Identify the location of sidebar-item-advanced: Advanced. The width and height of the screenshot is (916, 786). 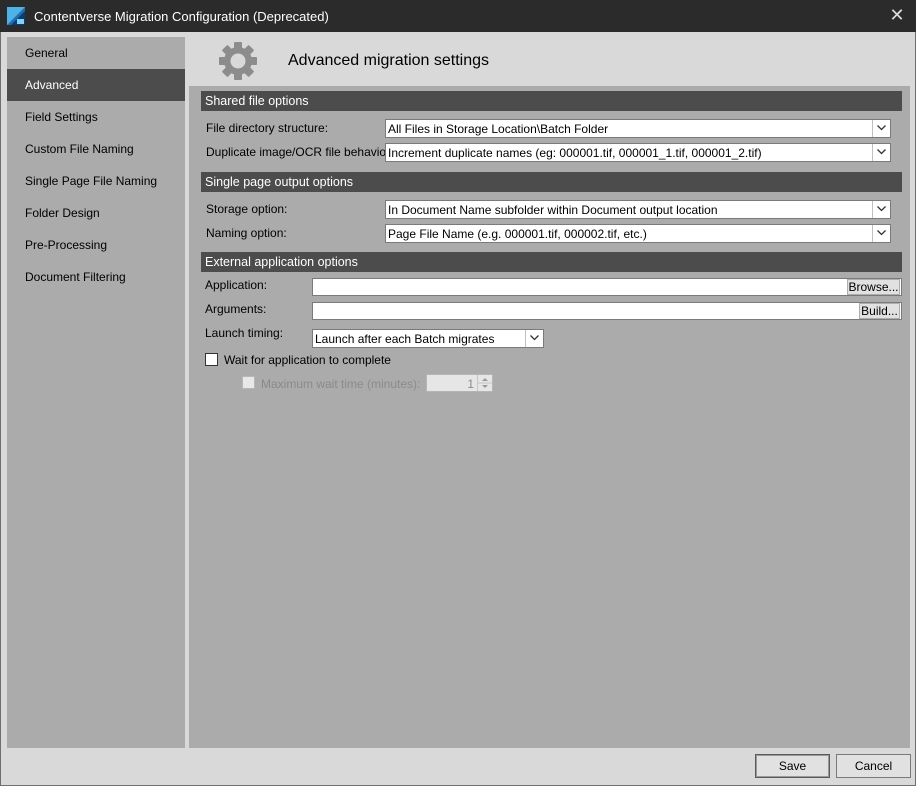
(96, 85).